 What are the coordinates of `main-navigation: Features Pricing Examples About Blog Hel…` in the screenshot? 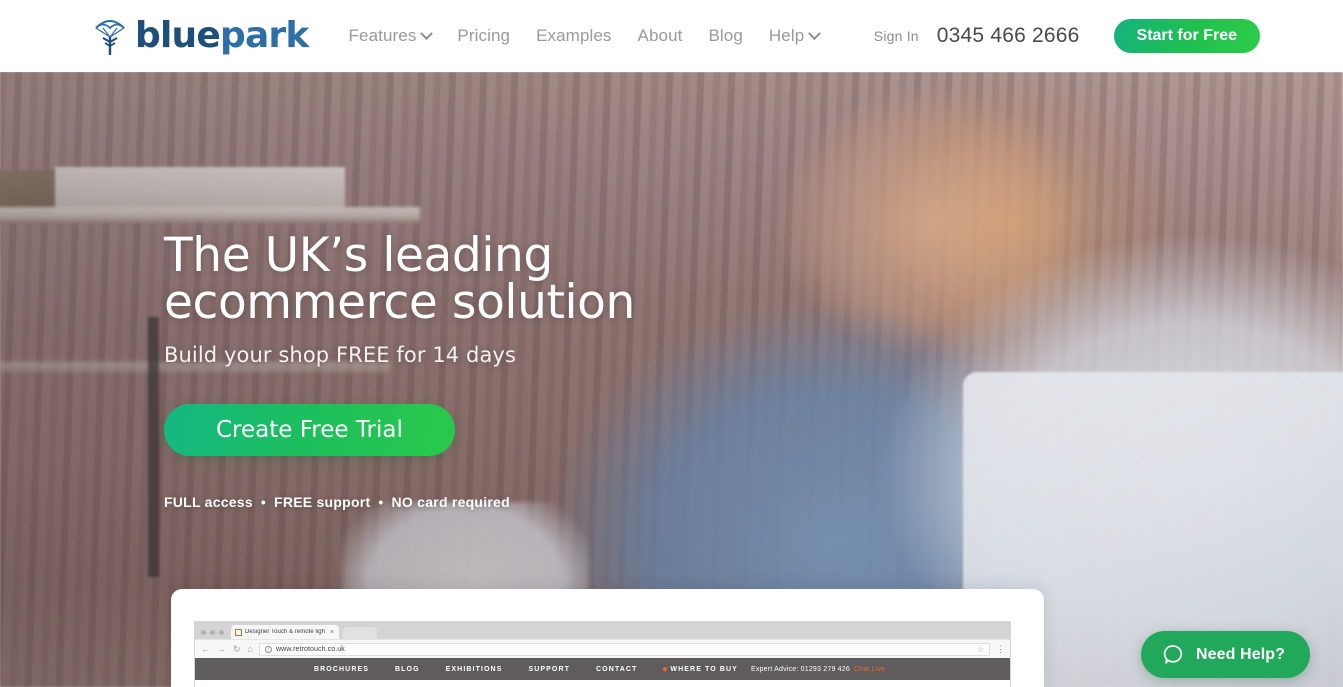 It's located at (584, 36).